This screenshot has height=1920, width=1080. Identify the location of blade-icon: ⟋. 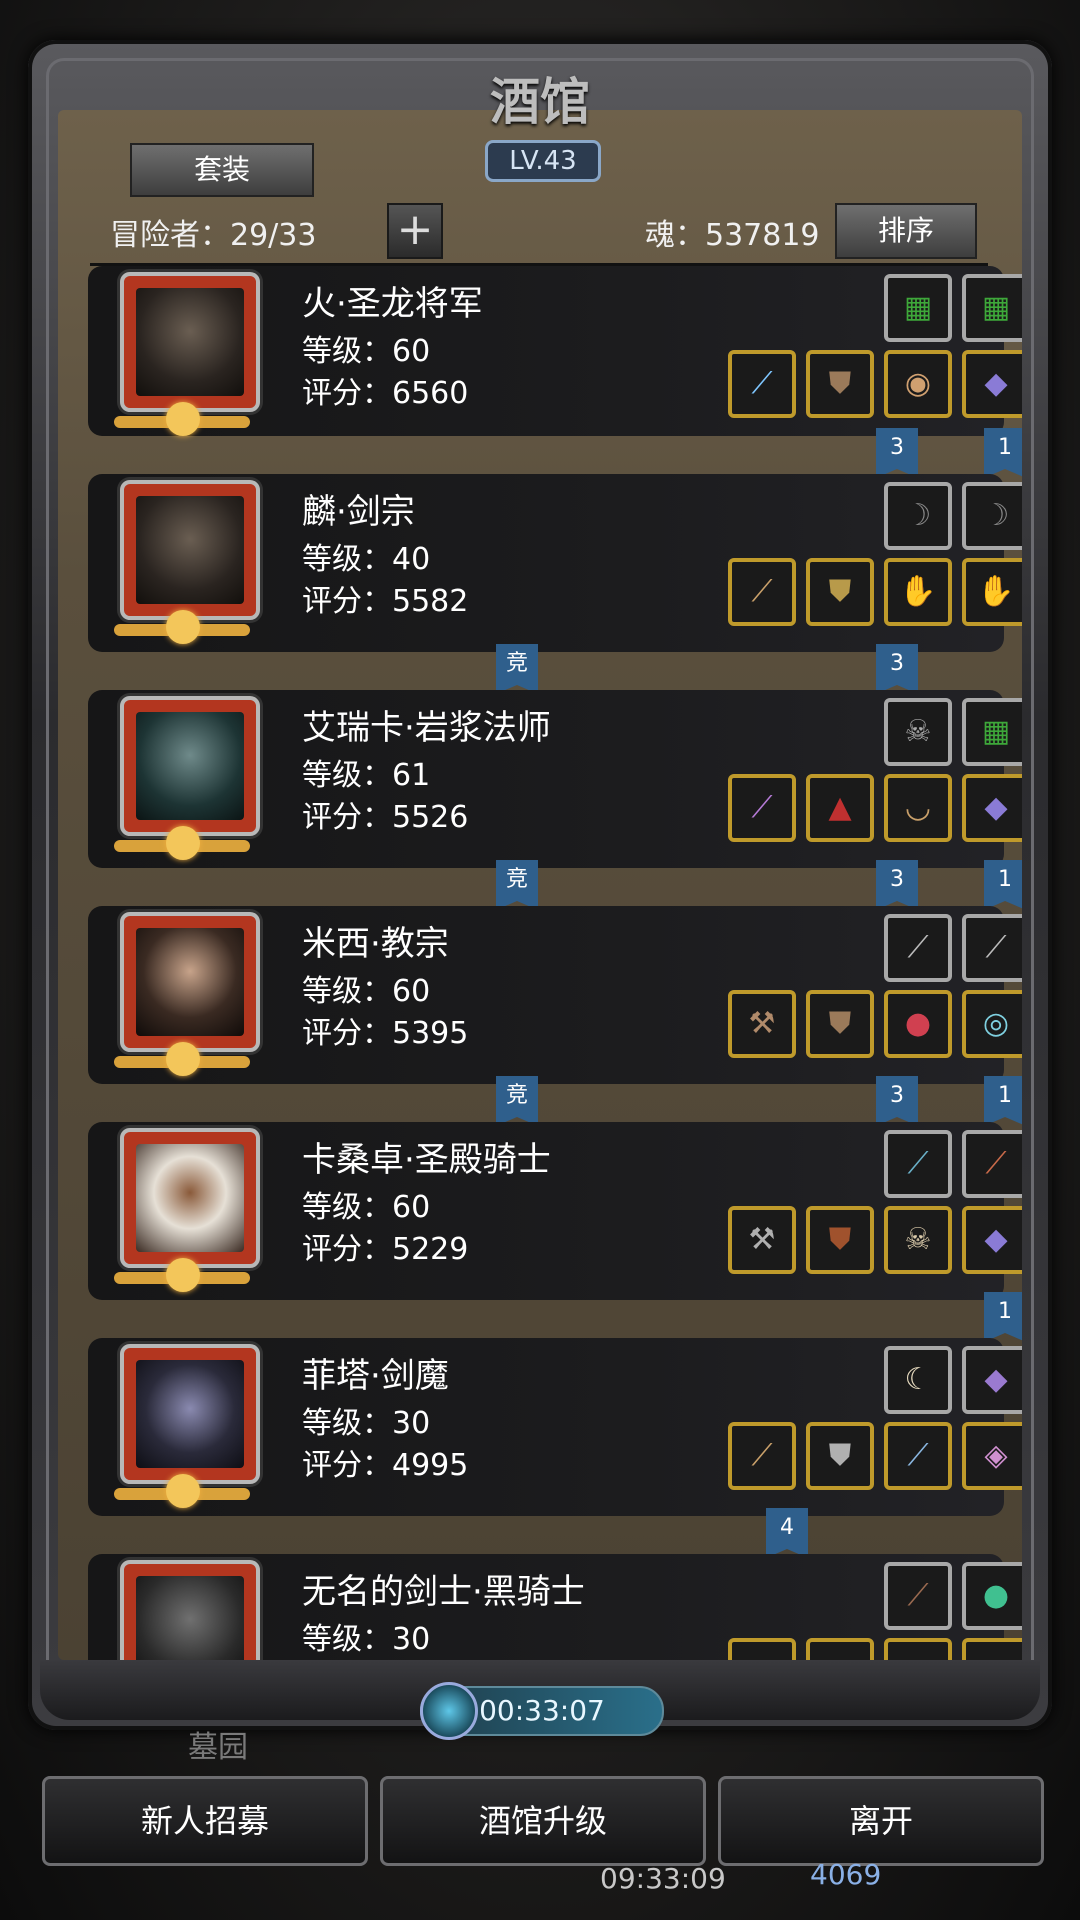
(918, 1456).